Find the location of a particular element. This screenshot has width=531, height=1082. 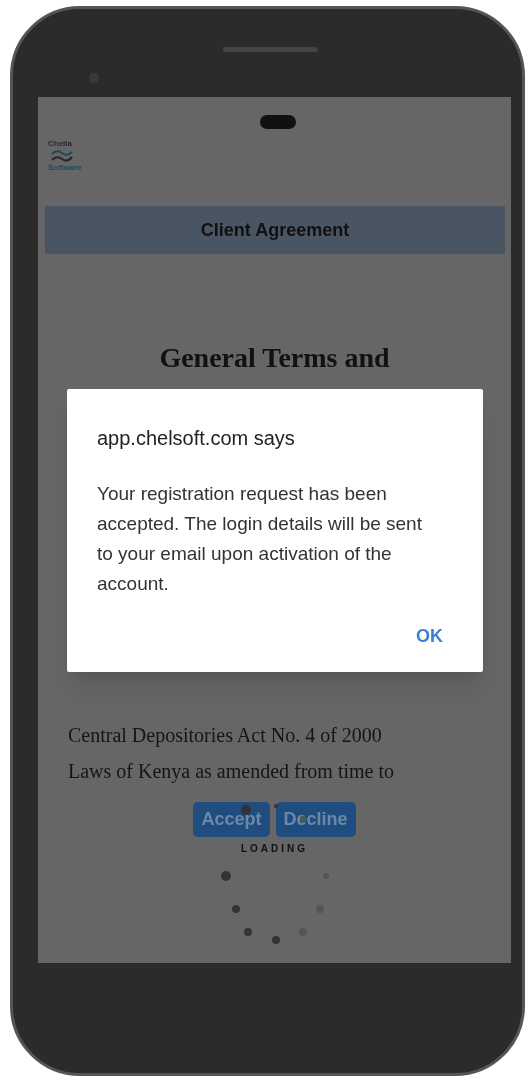

document-text-line: Central Depositories Act No. 4 of 2000 is located at coordinates (225, 736).